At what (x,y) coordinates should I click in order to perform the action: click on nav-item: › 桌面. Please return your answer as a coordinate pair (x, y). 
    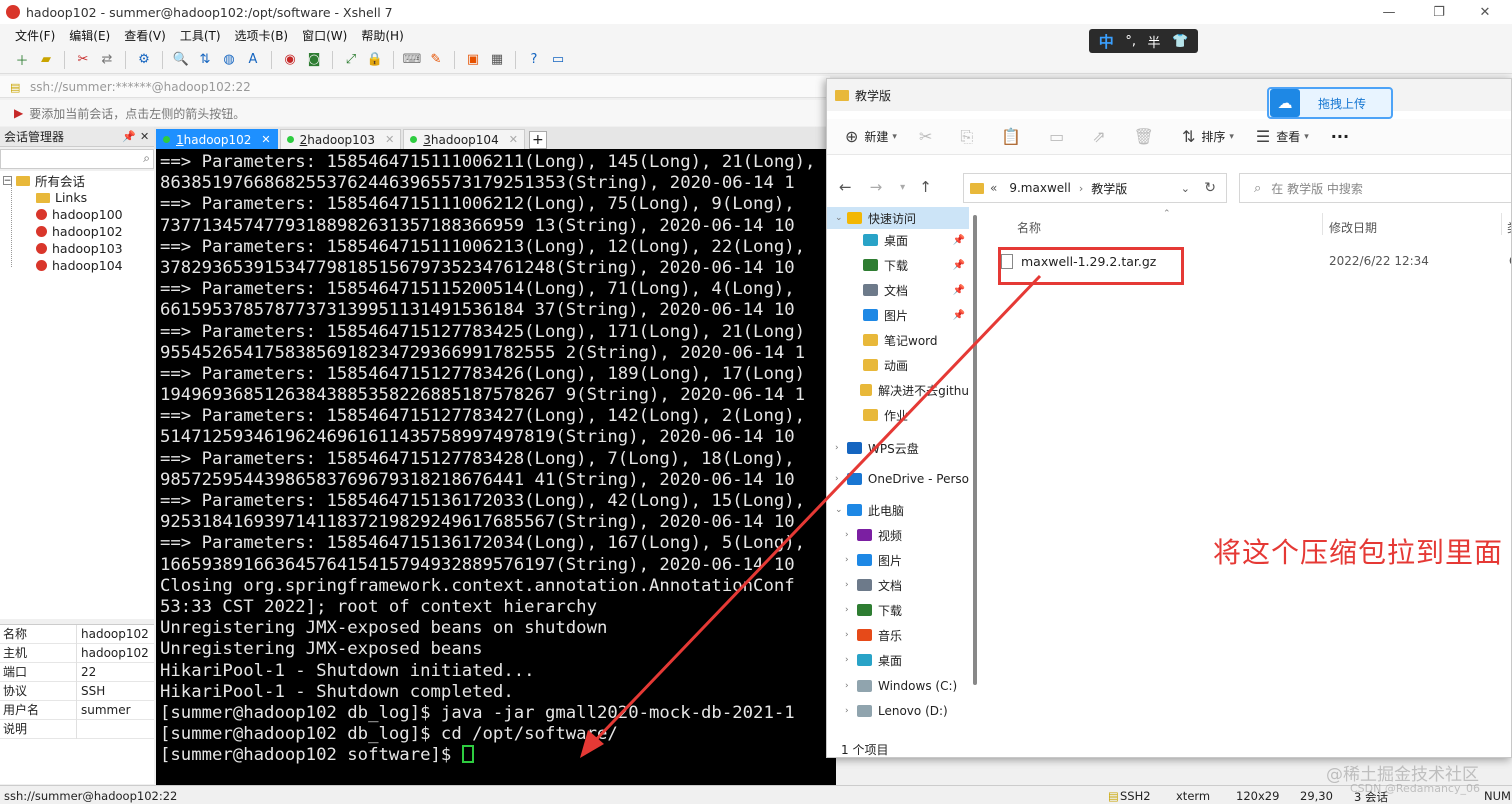
    Looking at the image, I should click on (898, 660).